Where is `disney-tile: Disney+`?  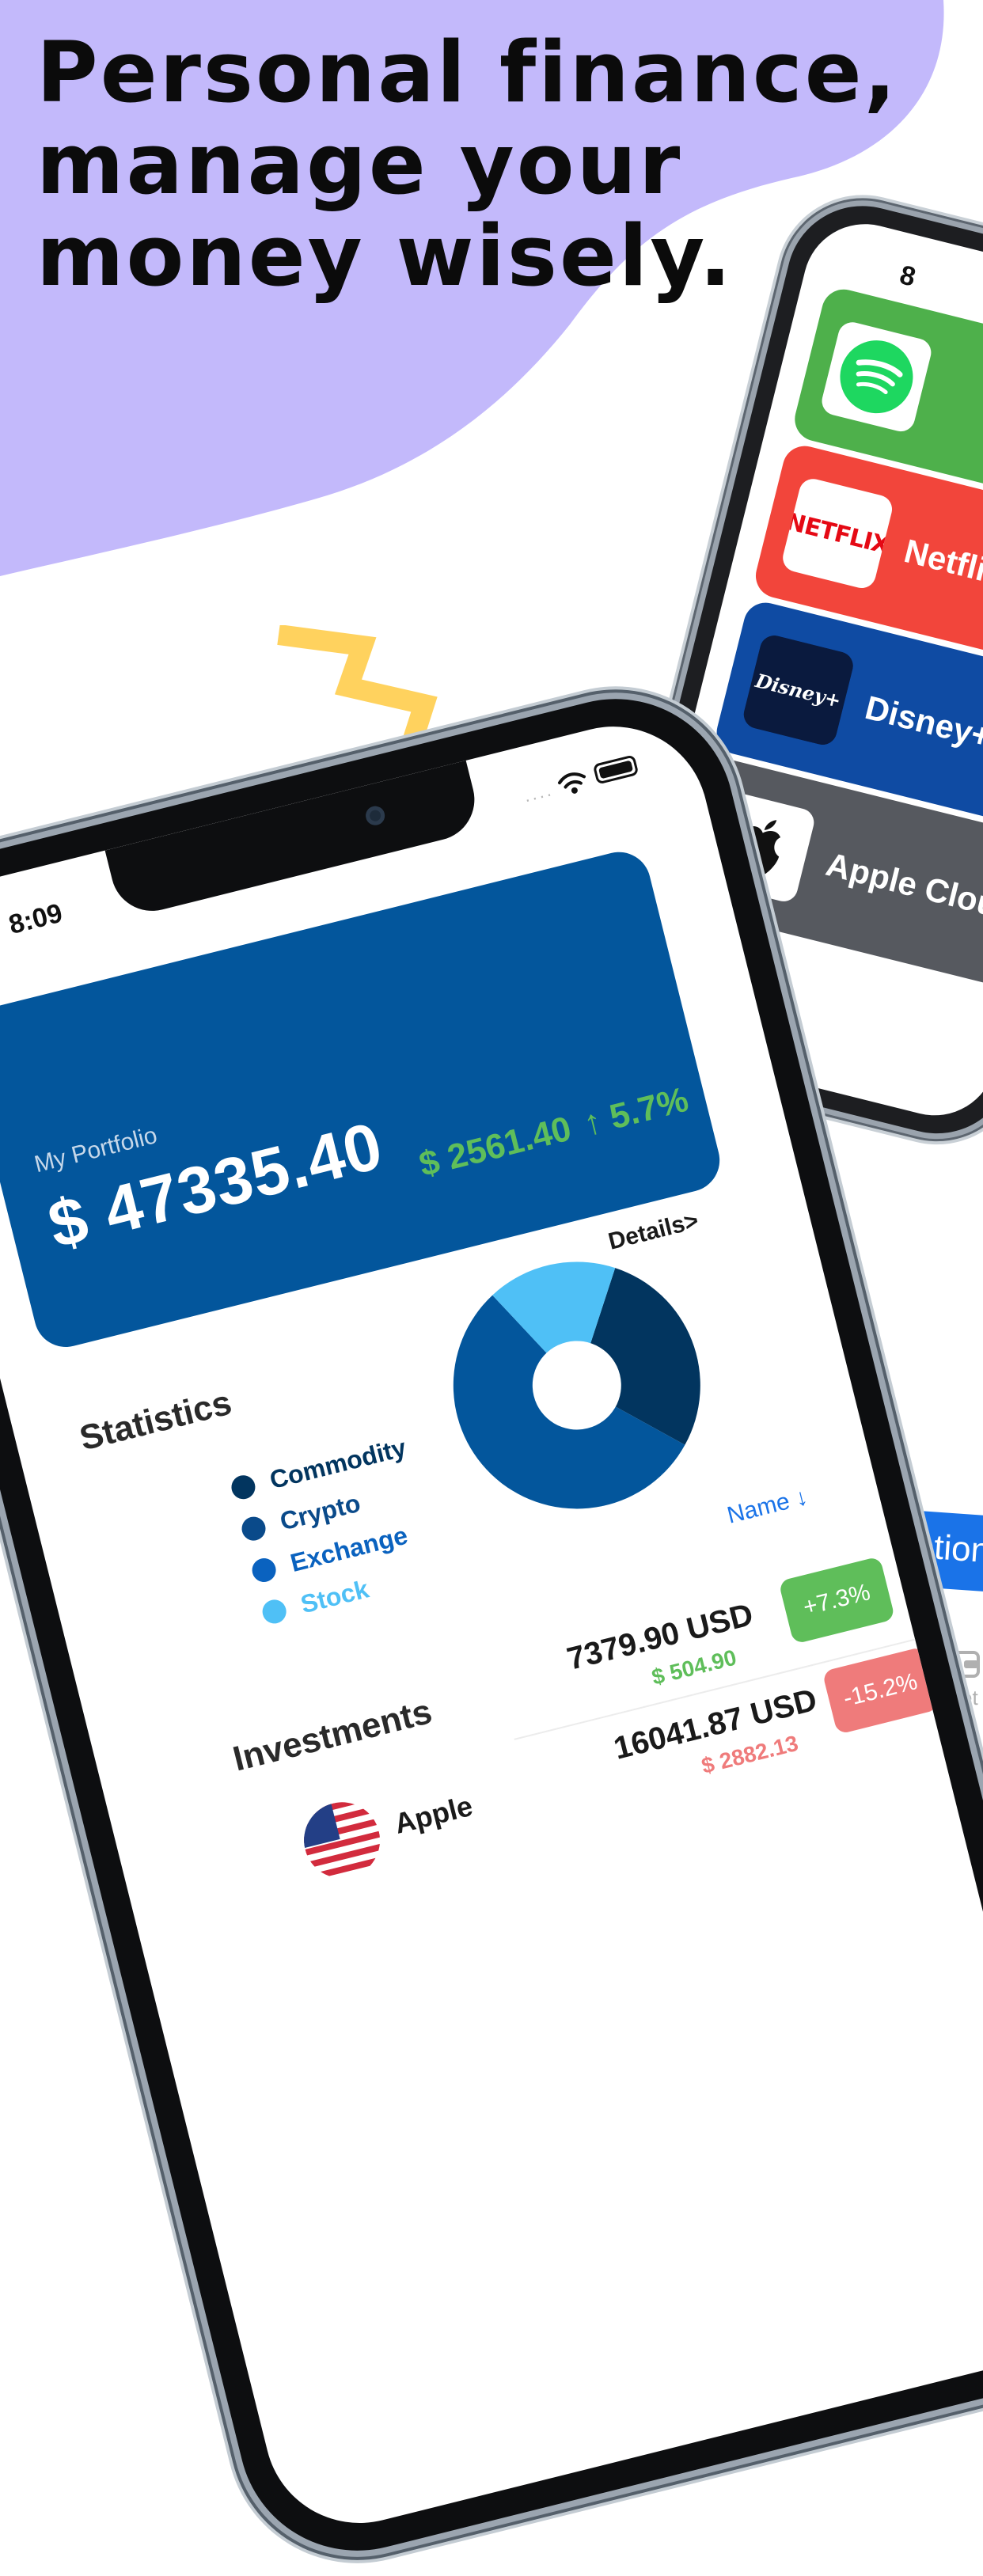 disney-tile: Disney+ is located at coordinates (798, 690).